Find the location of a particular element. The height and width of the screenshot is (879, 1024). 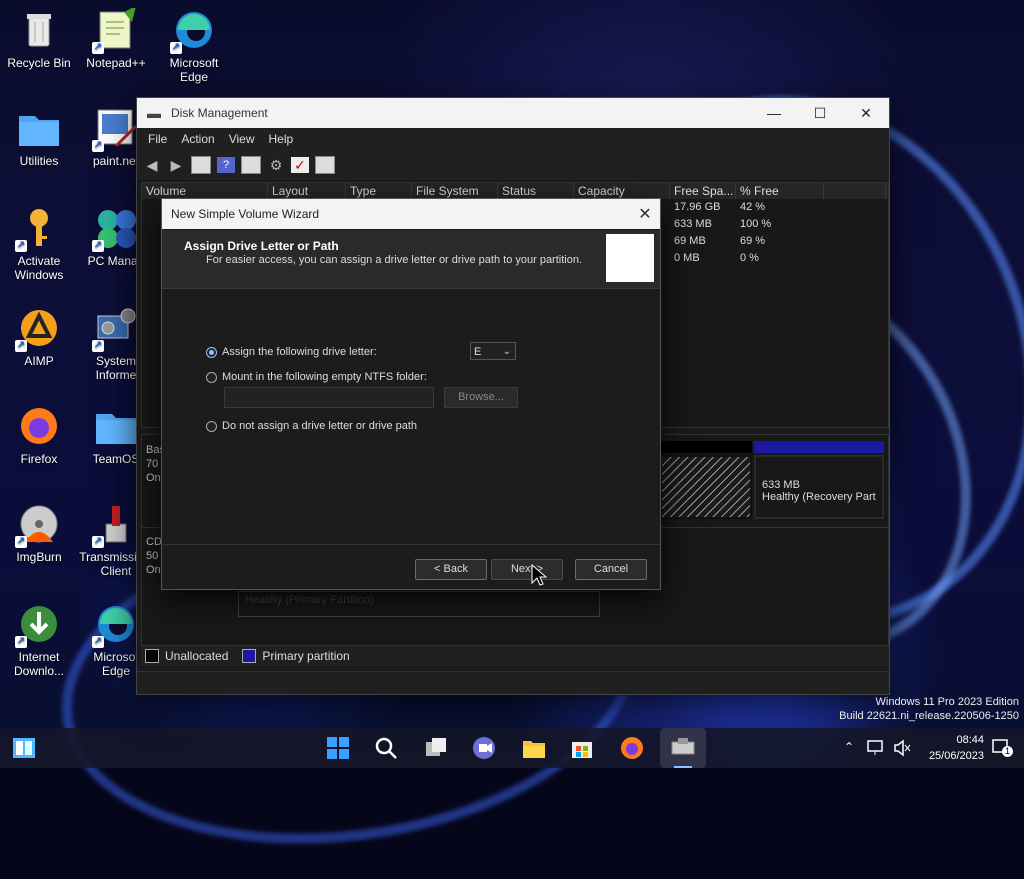

system-info-icon: ↗ is located at coordinates (115, 329).